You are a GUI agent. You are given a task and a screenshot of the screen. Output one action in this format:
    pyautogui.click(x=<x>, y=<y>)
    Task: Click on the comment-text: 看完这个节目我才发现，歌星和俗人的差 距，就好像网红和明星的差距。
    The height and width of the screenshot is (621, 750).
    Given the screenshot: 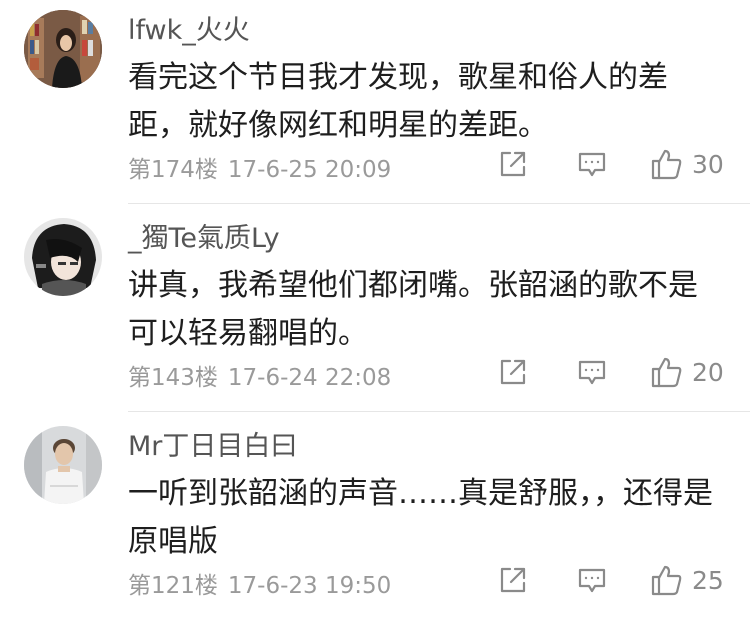 What is the action you would take?
    pyautogui.click(x=423, y=102)
    